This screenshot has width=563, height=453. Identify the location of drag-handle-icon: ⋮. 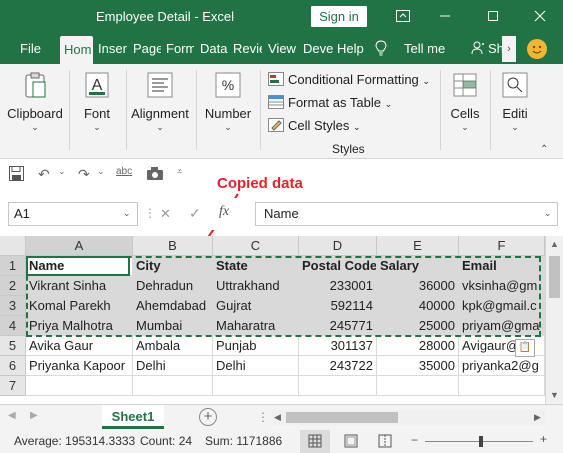
(150, 213).